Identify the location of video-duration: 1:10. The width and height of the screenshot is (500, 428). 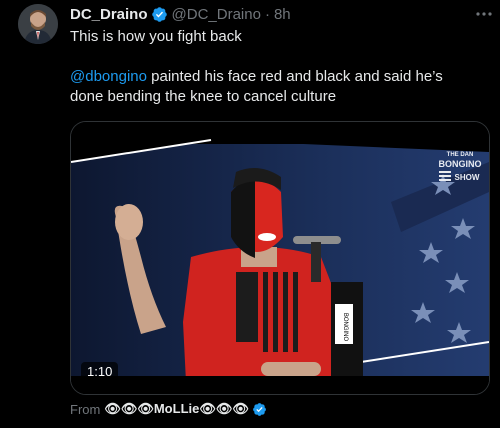
(100, 371).